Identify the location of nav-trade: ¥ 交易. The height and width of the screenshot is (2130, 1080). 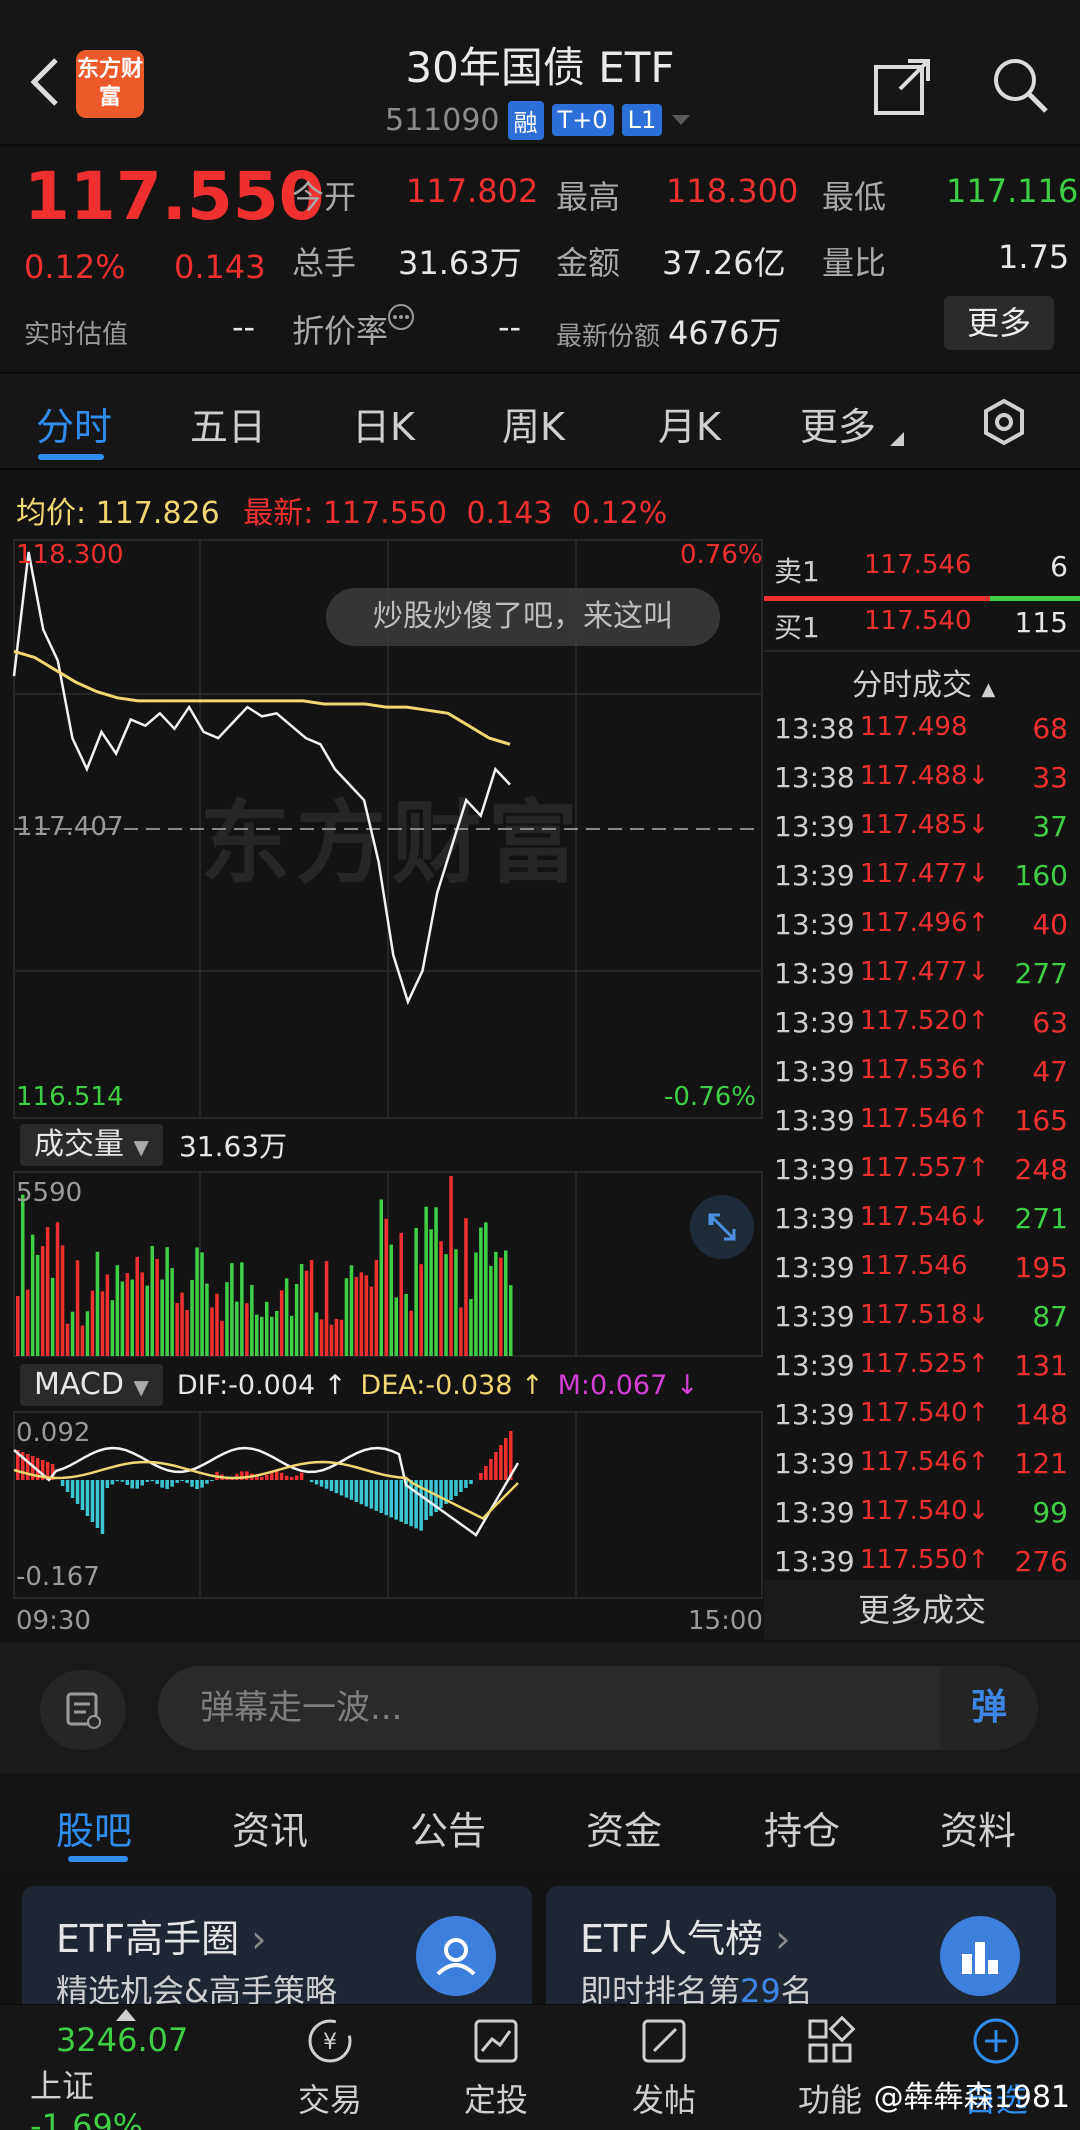
(330, 2068).